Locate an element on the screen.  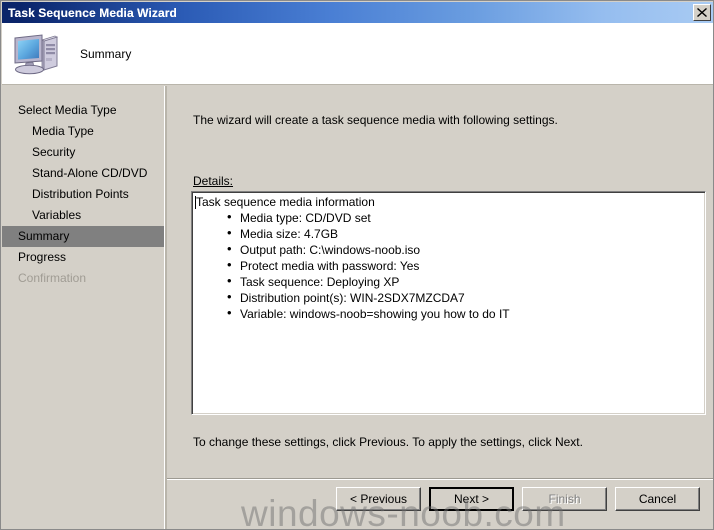
cancel-button-label: Cancel is located at coordinates (657, 499).